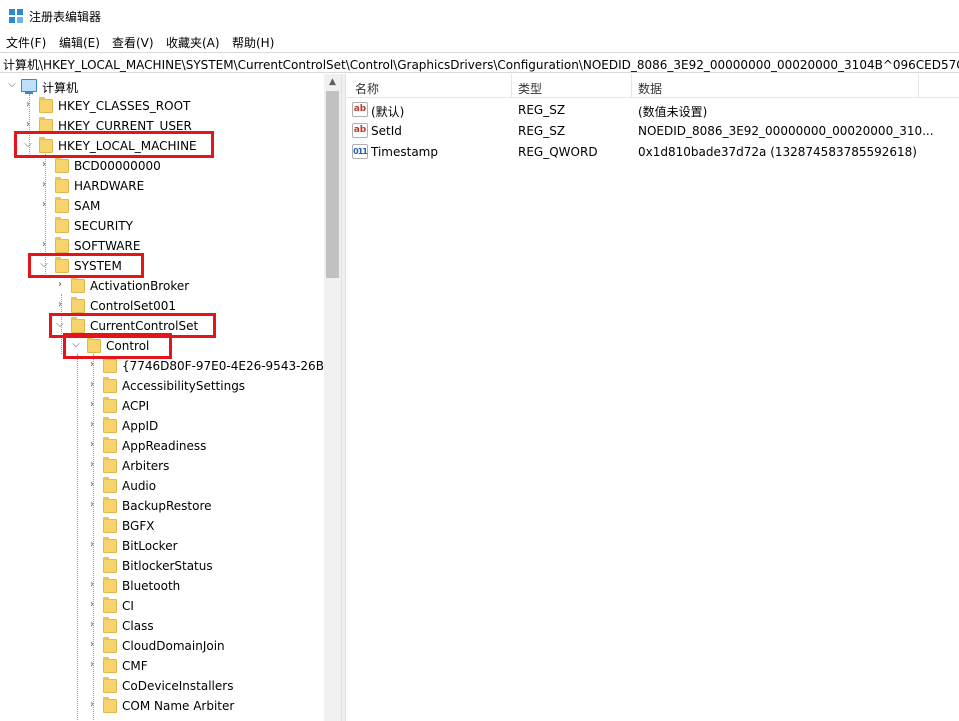 This screenshot has height=721, width=959. What do you see at coordinates (79, 42) in the screenshot?
I see `menu-edit: 编辑(E)` at bounding box center [79, 42].